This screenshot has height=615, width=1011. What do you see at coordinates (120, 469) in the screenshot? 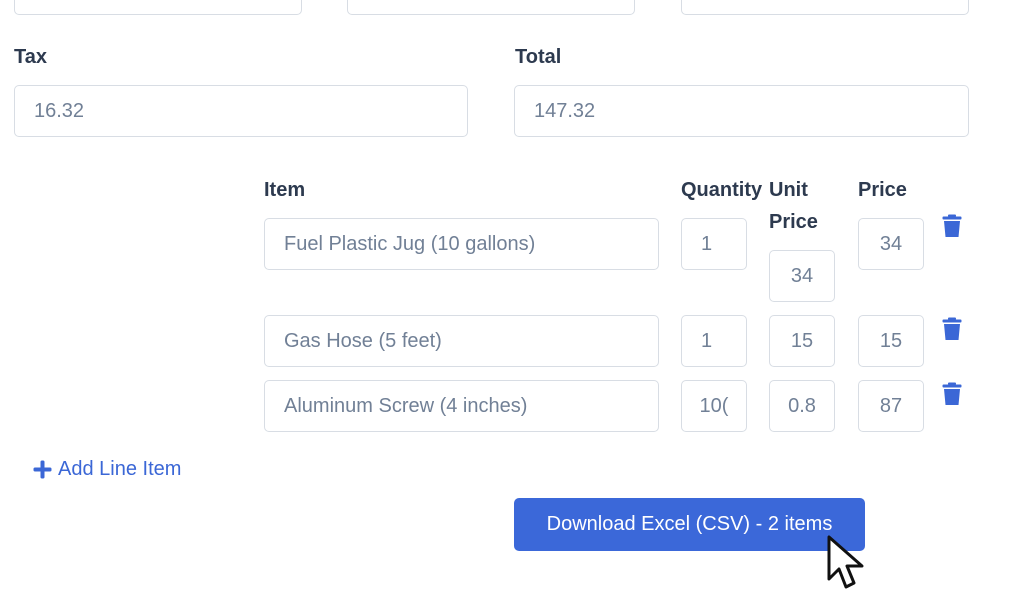
I see `add-line-item-label: Add Line Item` at bounding box center [120, 469].